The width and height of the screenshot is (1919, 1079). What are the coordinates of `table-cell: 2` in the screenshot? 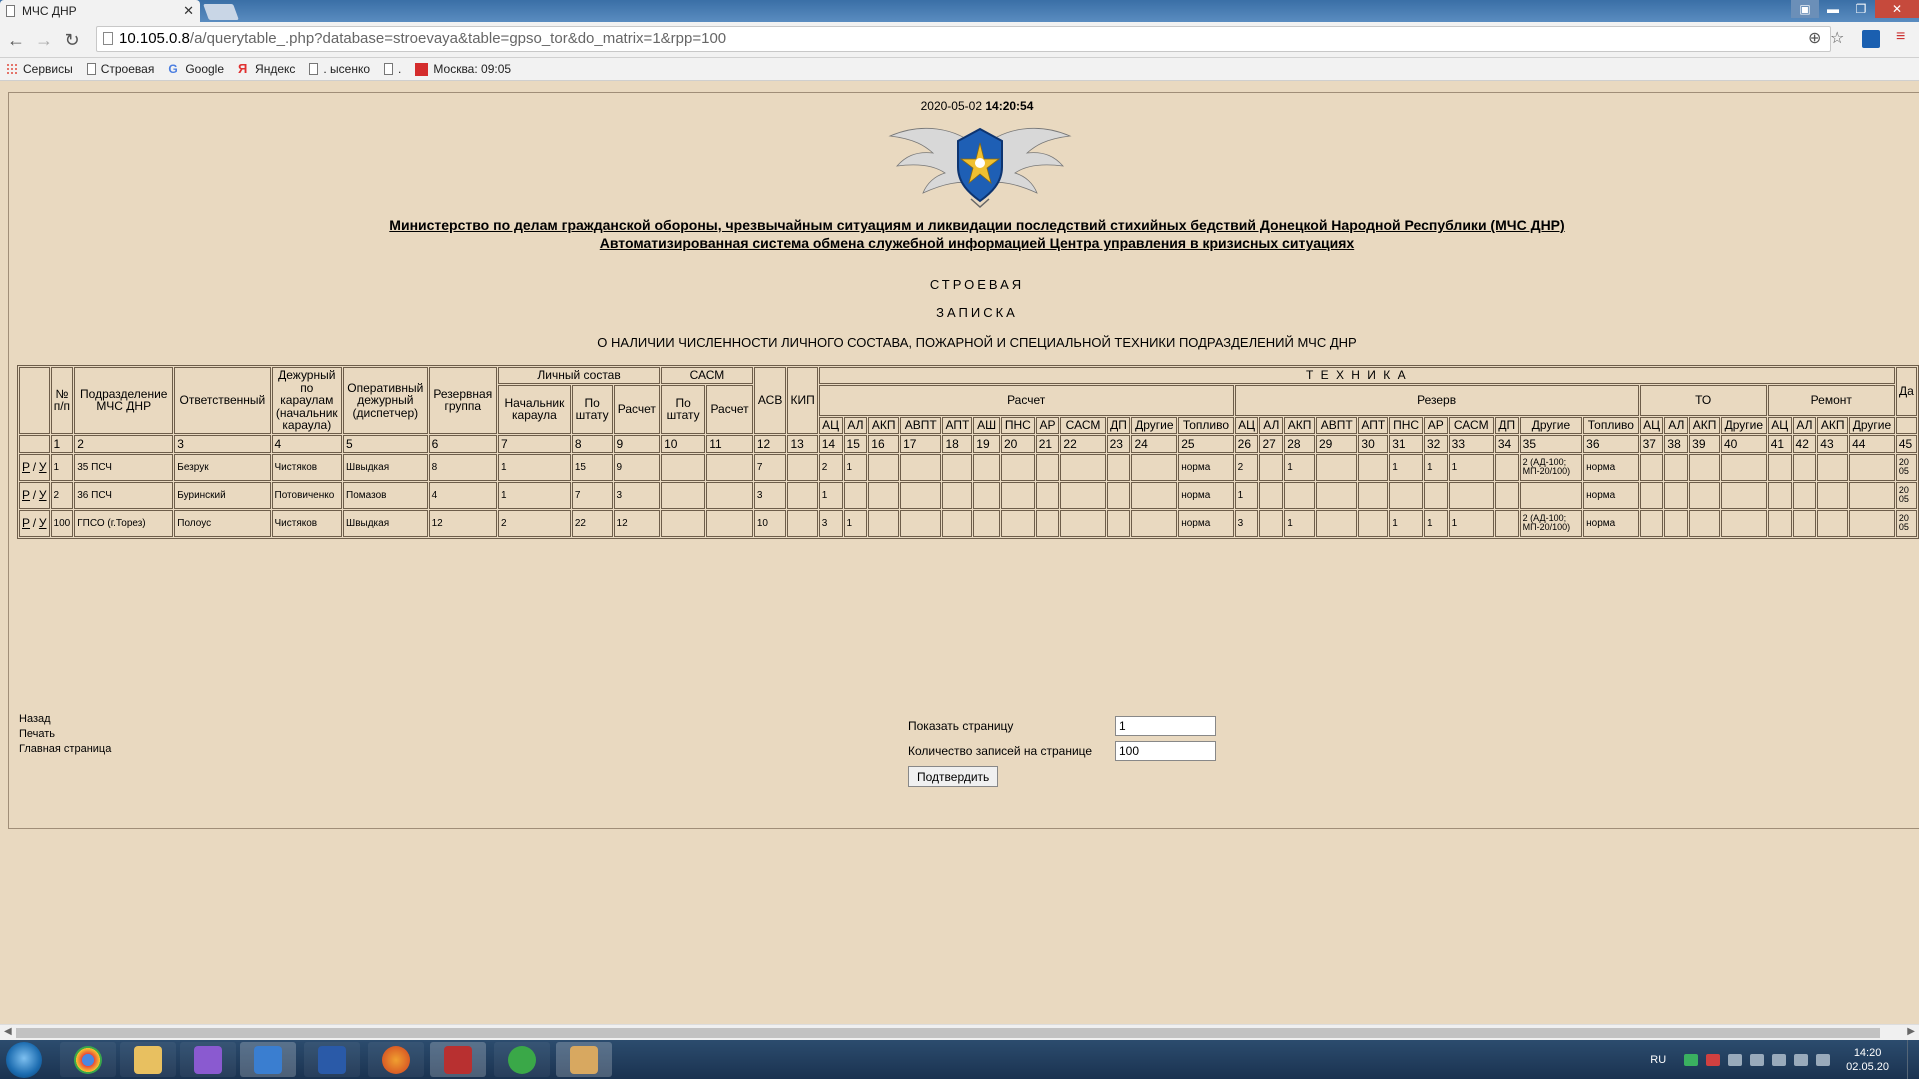 It's located at (534, 523).